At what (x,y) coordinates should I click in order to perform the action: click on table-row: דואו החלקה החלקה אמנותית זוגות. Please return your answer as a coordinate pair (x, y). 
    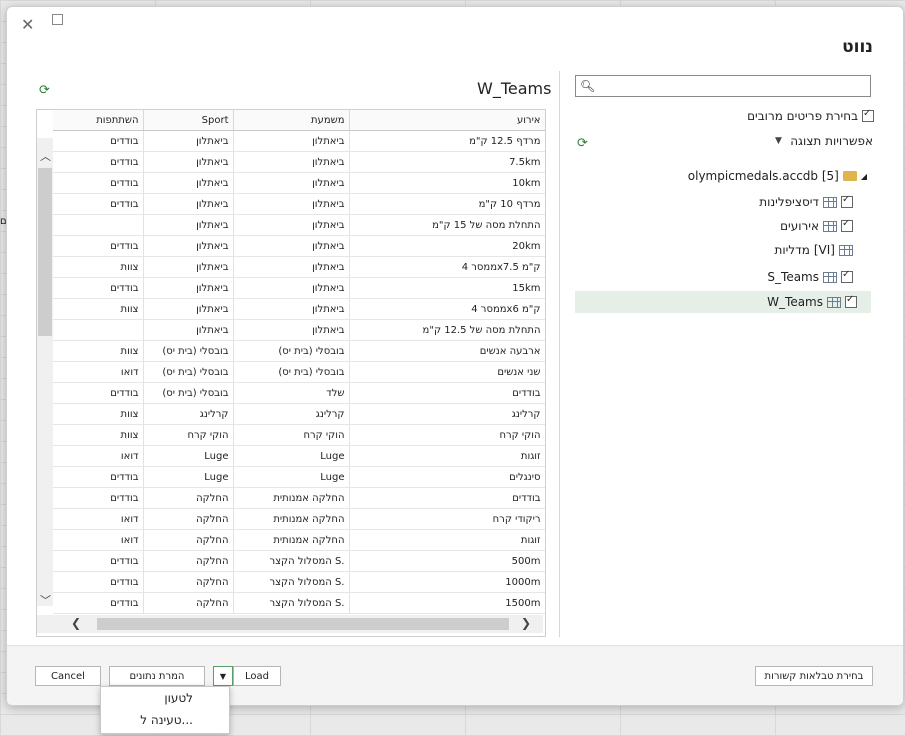
    Looking at the image, I should click on (299, 540).